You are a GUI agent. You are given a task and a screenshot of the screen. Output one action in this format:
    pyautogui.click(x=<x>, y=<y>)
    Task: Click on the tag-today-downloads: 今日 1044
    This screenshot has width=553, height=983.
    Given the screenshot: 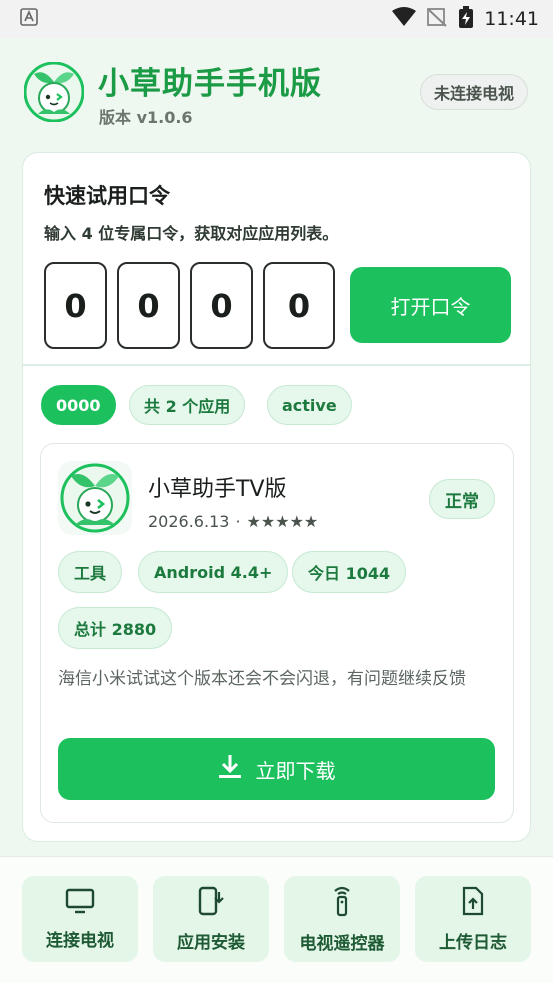 What is the action you would take?
    pyautogui.click(x=349, y=572)
    